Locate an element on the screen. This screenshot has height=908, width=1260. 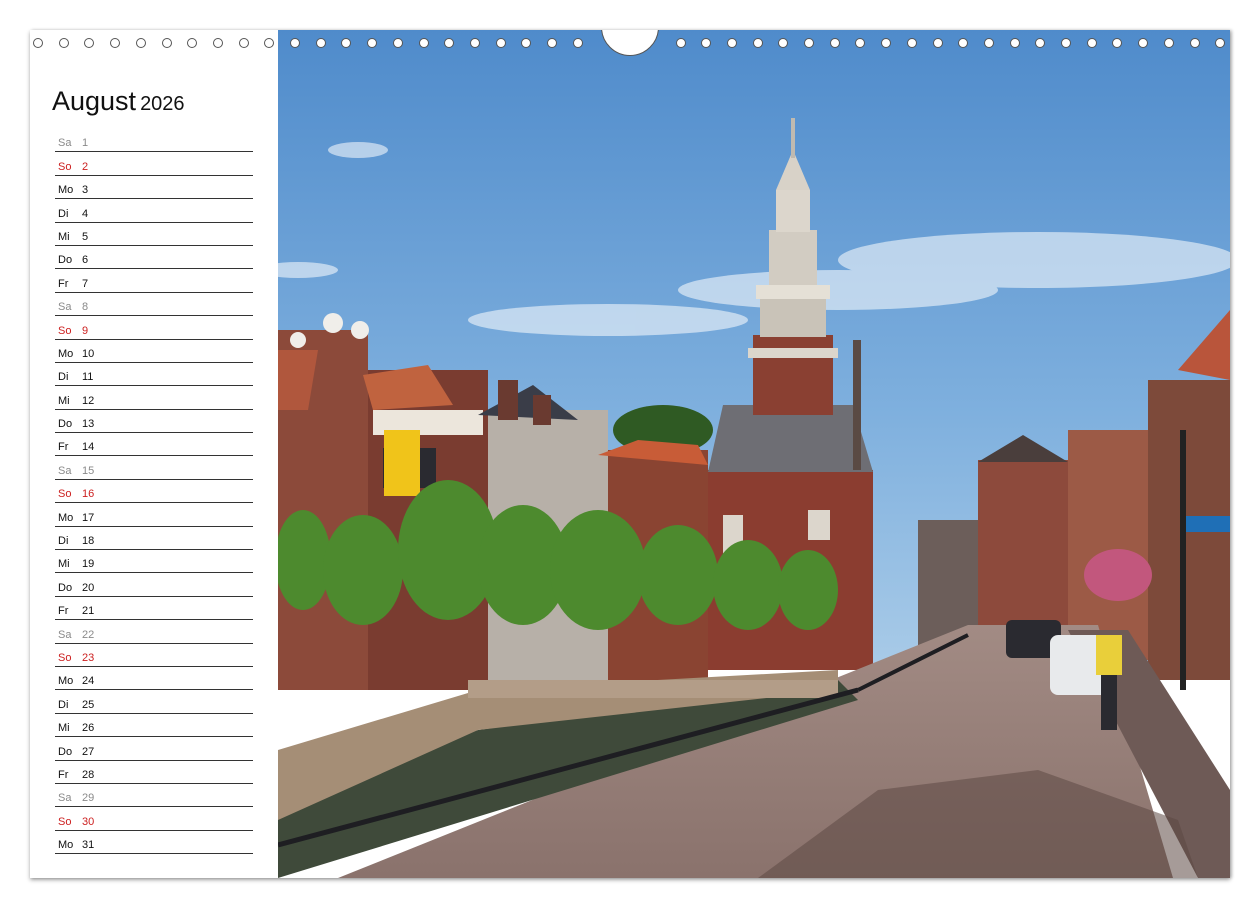
day-number: 19 is located at coordinates (88, 564).